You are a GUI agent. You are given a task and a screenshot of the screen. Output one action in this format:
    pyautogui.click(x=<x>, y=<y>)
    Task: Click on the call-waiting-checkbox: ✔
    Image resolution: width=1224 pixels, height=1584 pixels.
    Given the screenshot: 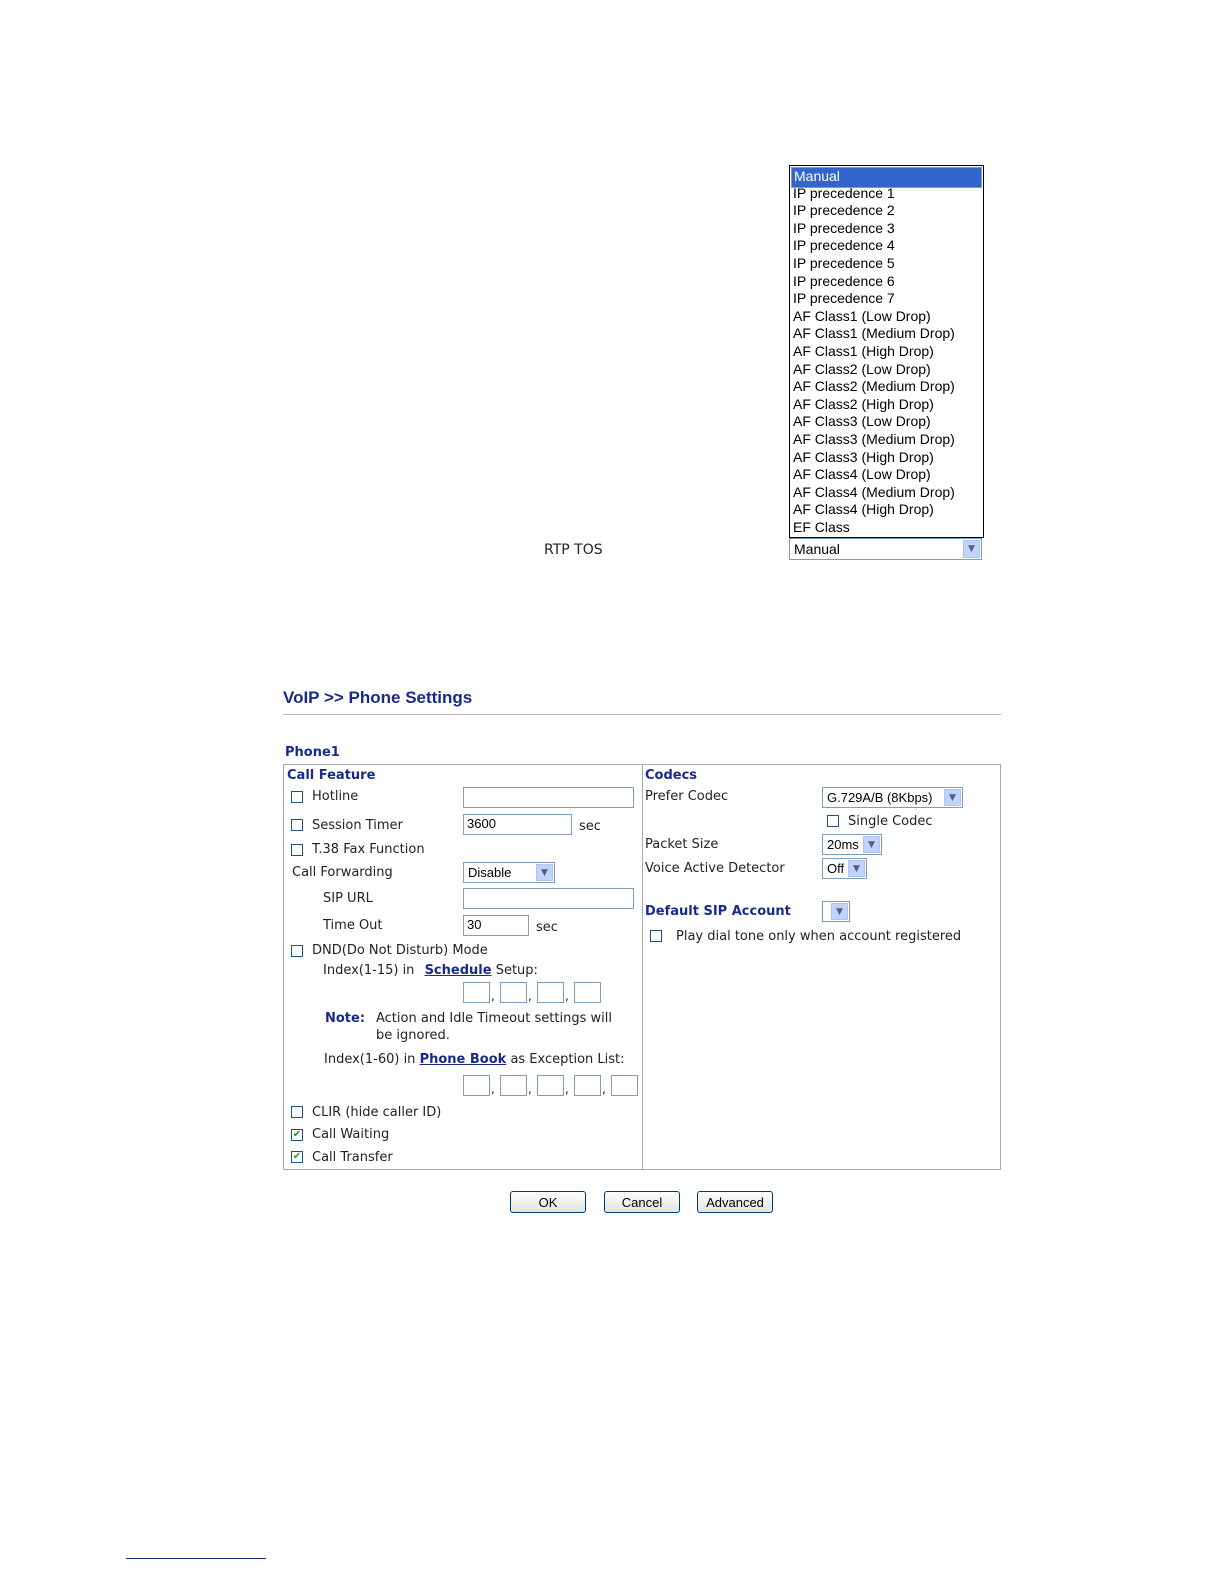 What is the action you would take?
    pyautogui.click(x=297, y=1135)
    